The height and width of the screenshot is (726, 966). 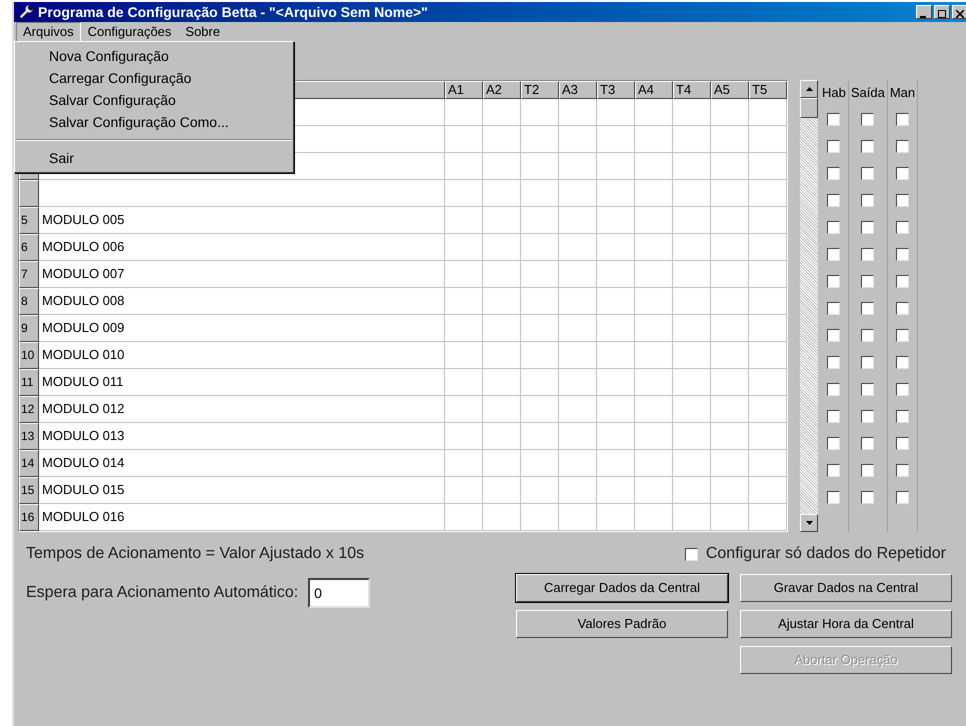 I want to click on menu-item: Configurações, so click(x=129, y=32).